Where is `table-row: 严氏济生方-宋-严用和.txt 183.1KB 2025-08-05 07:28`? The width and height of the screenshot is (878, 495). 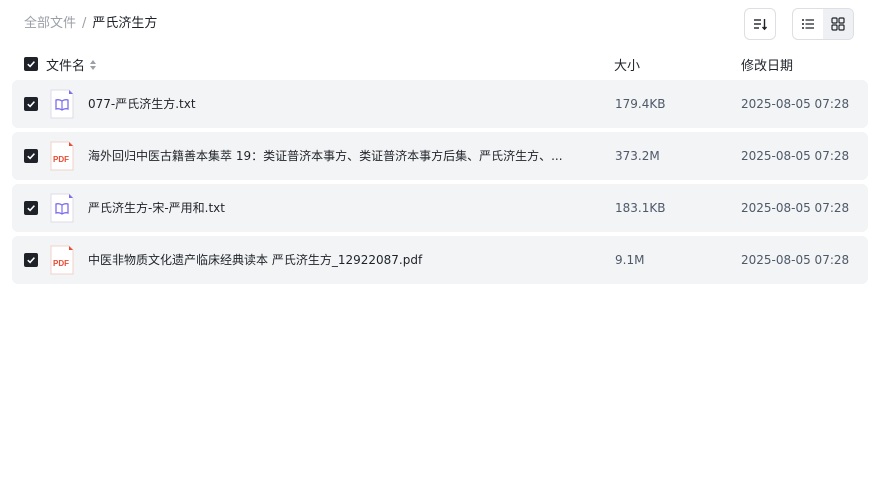
table-row: 严氏济生方-宋-严用和.txt 183.1KB 2025-08-05 07:28 is located at coordinates (440, 208).